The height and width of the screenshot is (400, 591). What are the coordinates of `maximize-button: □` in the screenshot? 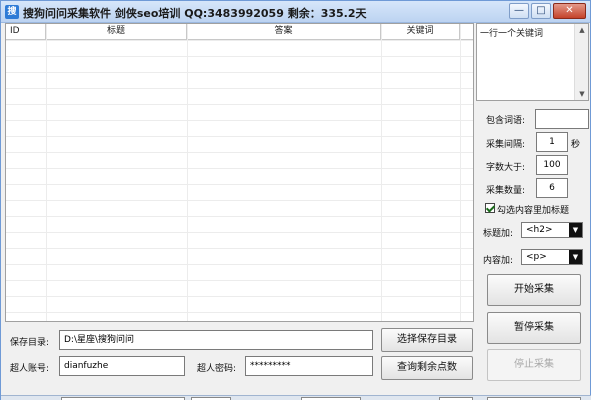 It's located at (541, 11).